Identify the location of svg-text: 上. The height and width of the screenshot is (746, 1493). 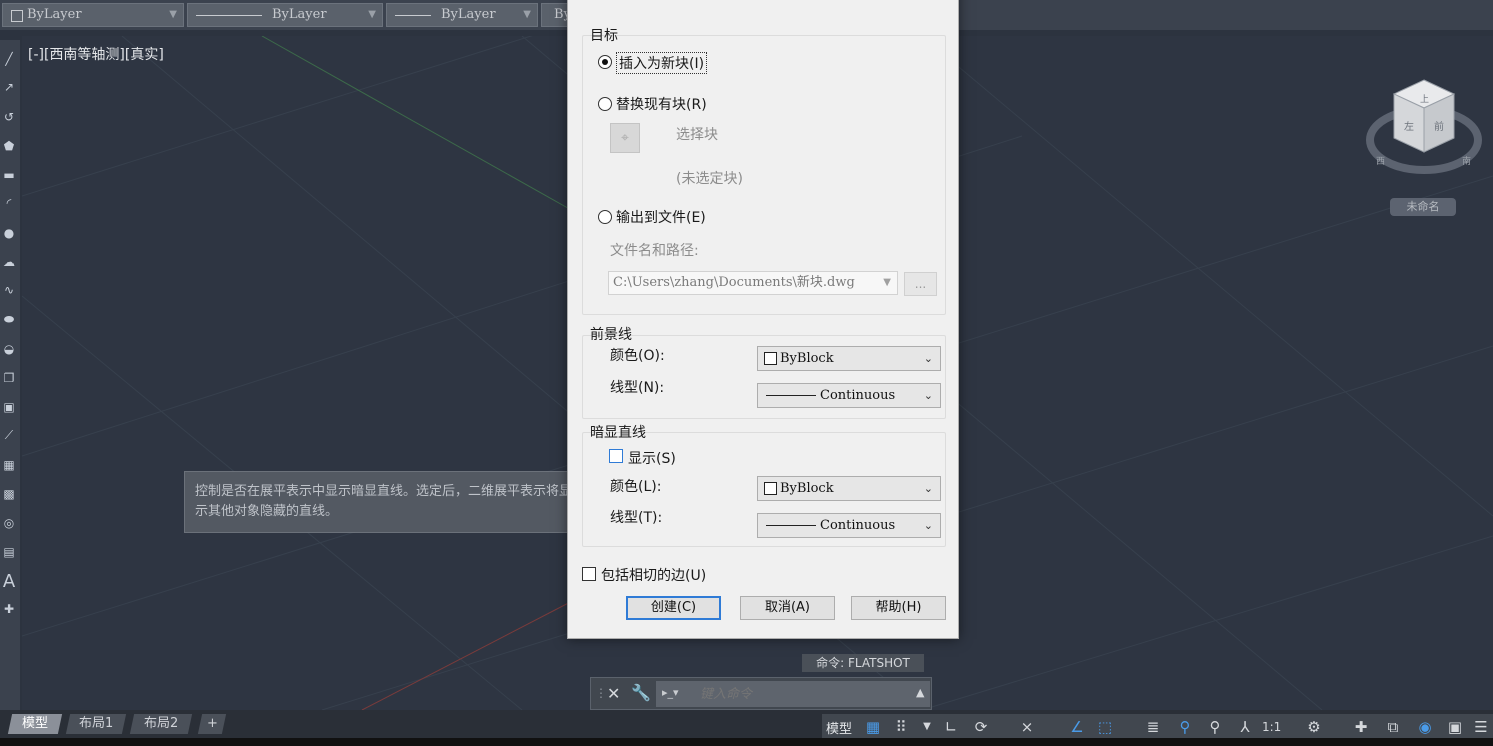
(1424, 99).